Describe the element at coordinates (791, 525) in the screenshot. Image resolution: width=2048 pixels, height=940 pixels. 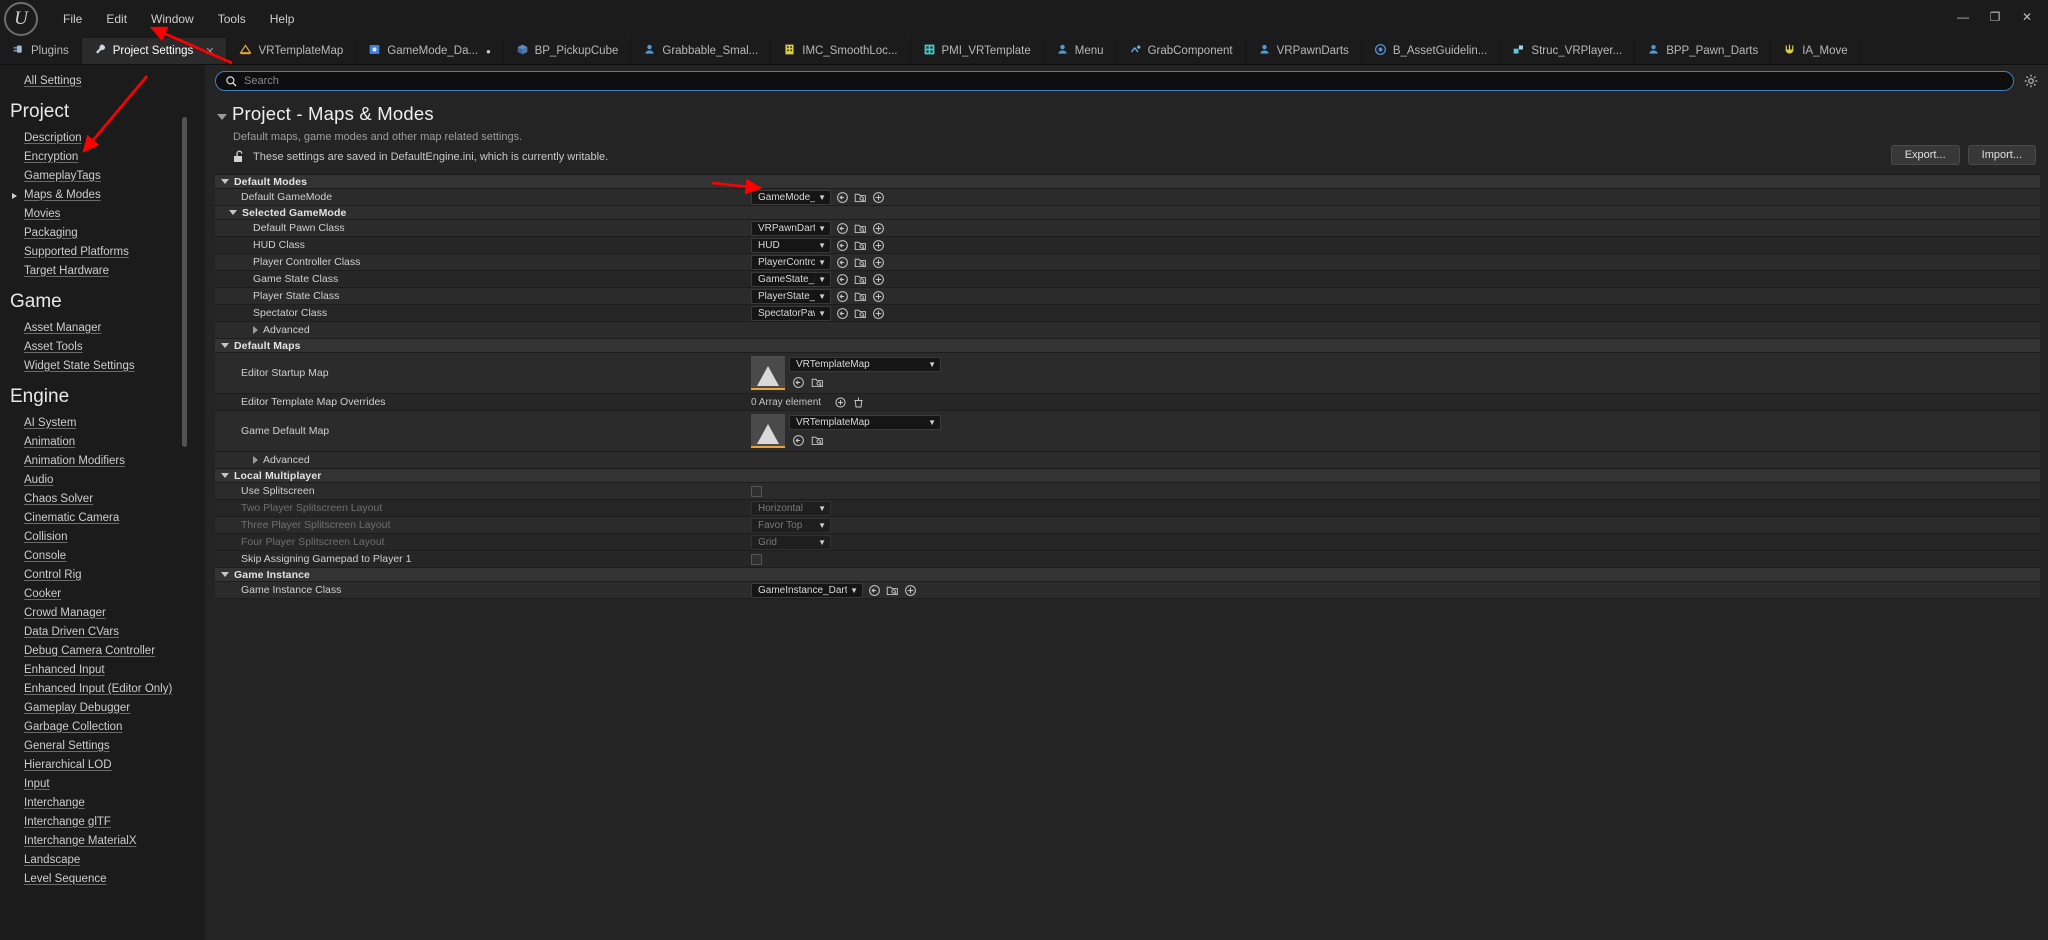
I see `dropdown: Favor Top ▼` at that location.